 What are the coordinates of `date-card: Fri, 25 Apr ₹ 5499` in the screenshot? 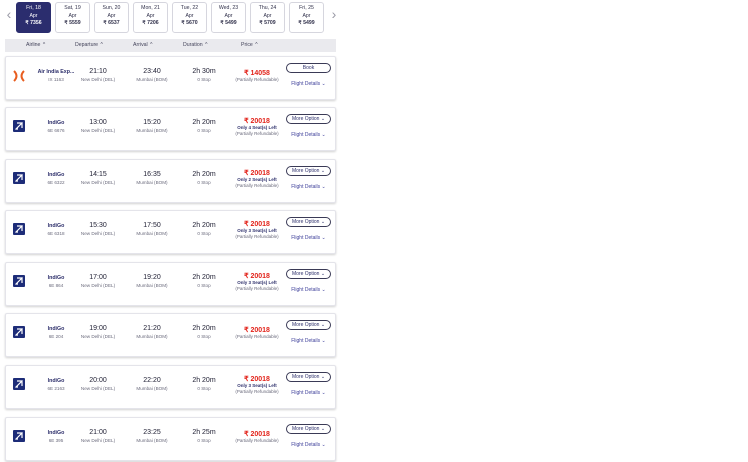 It's located at (306, 17).